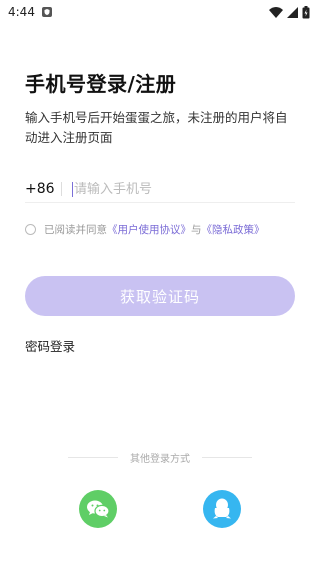 The width and height of the screenshot is (320, 568). I want to click on status-left: 4:44, so click(30, 12).